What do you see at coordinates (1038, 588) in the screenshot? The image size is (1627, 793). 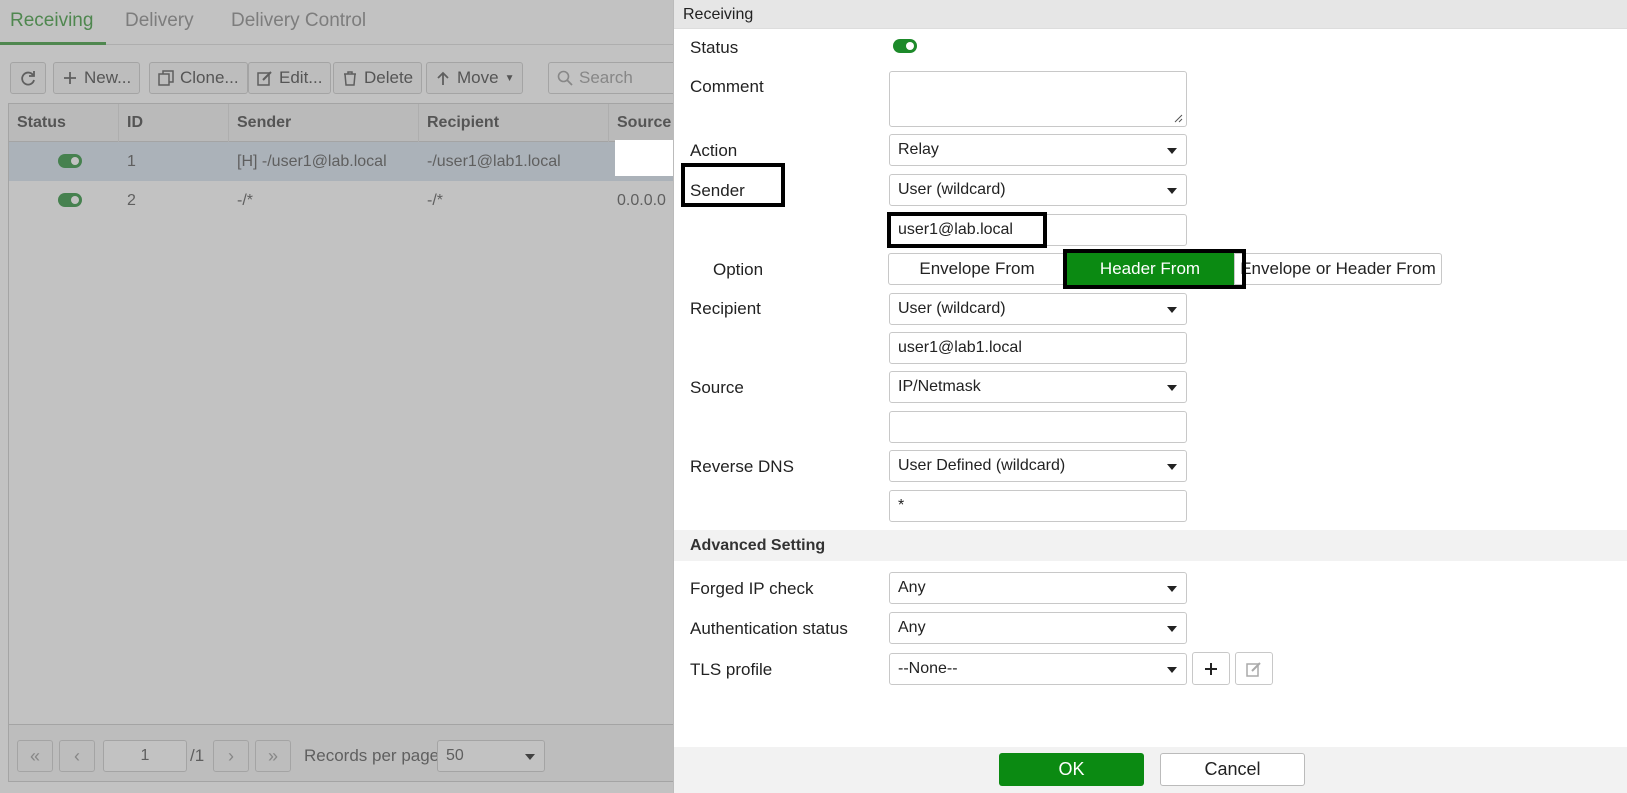 I see `forged-ip-select: Any` at bounding box center [1038, 588].